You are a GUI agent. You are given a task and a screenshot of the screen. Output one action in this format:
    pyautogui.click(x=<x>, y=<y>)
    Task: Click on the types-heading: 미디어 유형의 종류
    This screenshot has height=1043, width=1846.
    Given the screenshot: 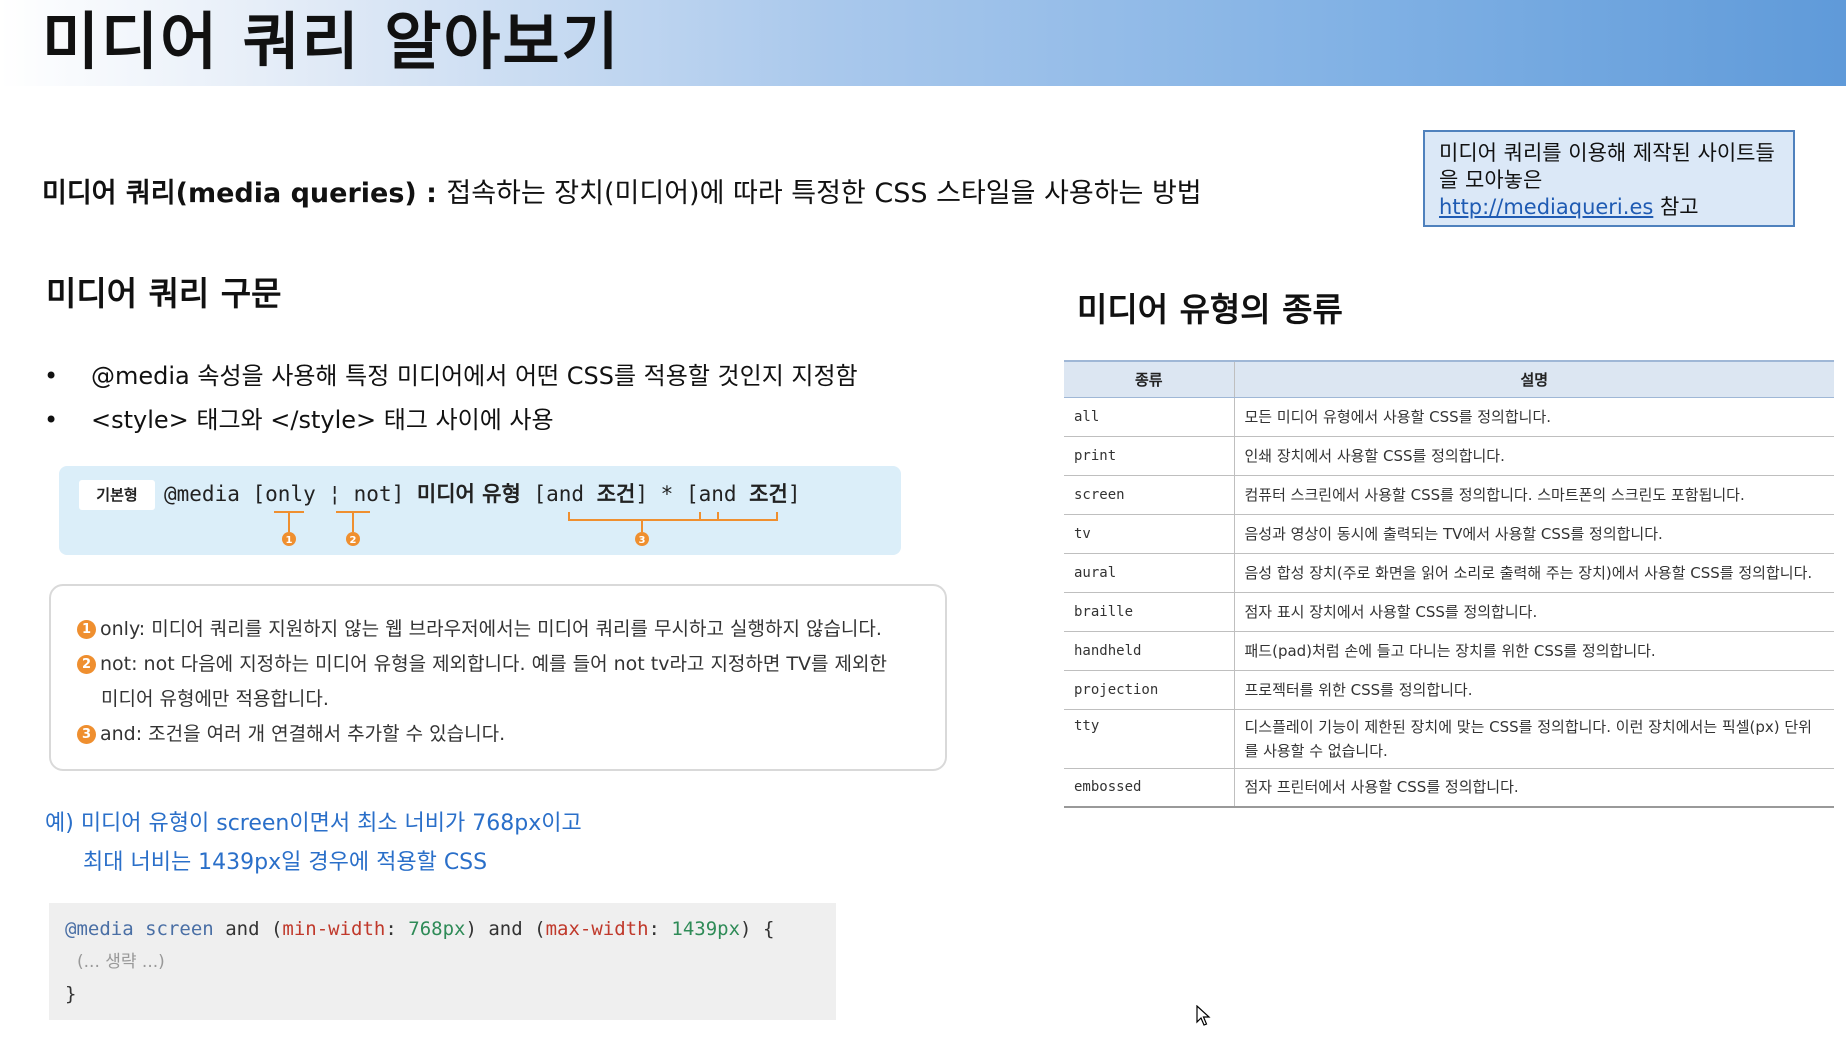 What is the action you would take?
    pyautogui.click(x=1210, y=309)
    